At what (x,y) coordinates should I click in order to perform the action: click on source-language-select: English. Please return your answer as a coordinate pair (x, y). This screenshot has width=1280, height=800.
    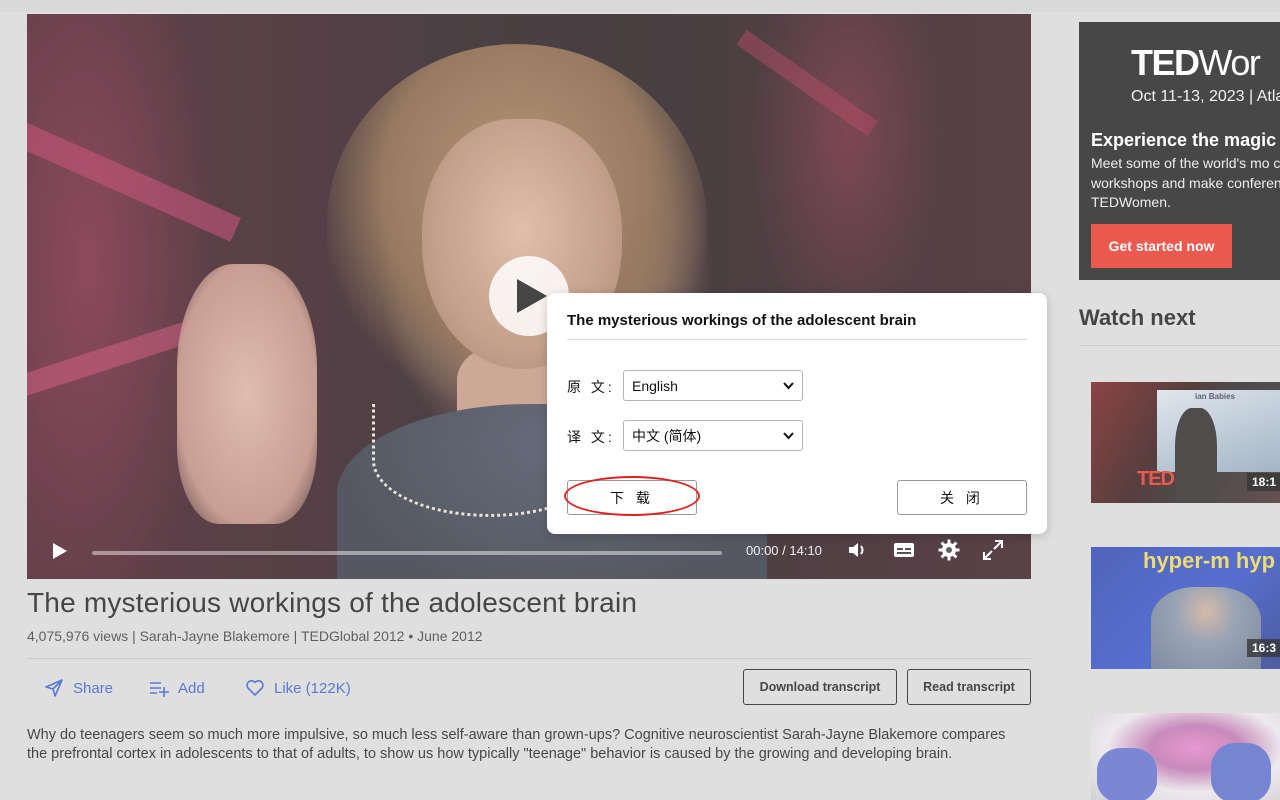
    Looking at the image, I should click on (713, 385).